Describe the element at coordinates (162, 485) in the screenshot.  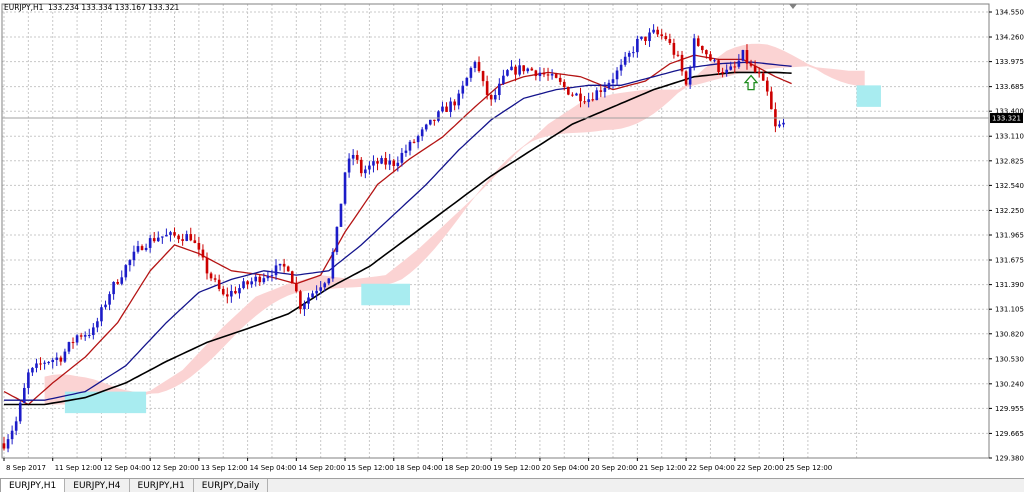
I see `tab-eurjpy-h1-second: EURJPY,H1` at that location.